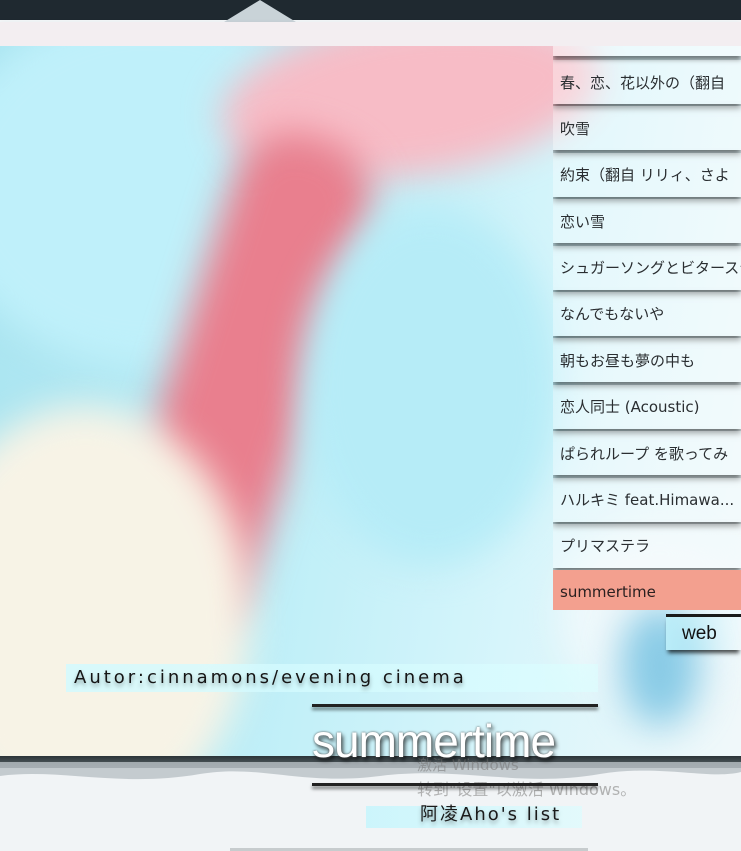 This screenshot has width=741, height=851. I want to click on top-bar, so click(370, 10).